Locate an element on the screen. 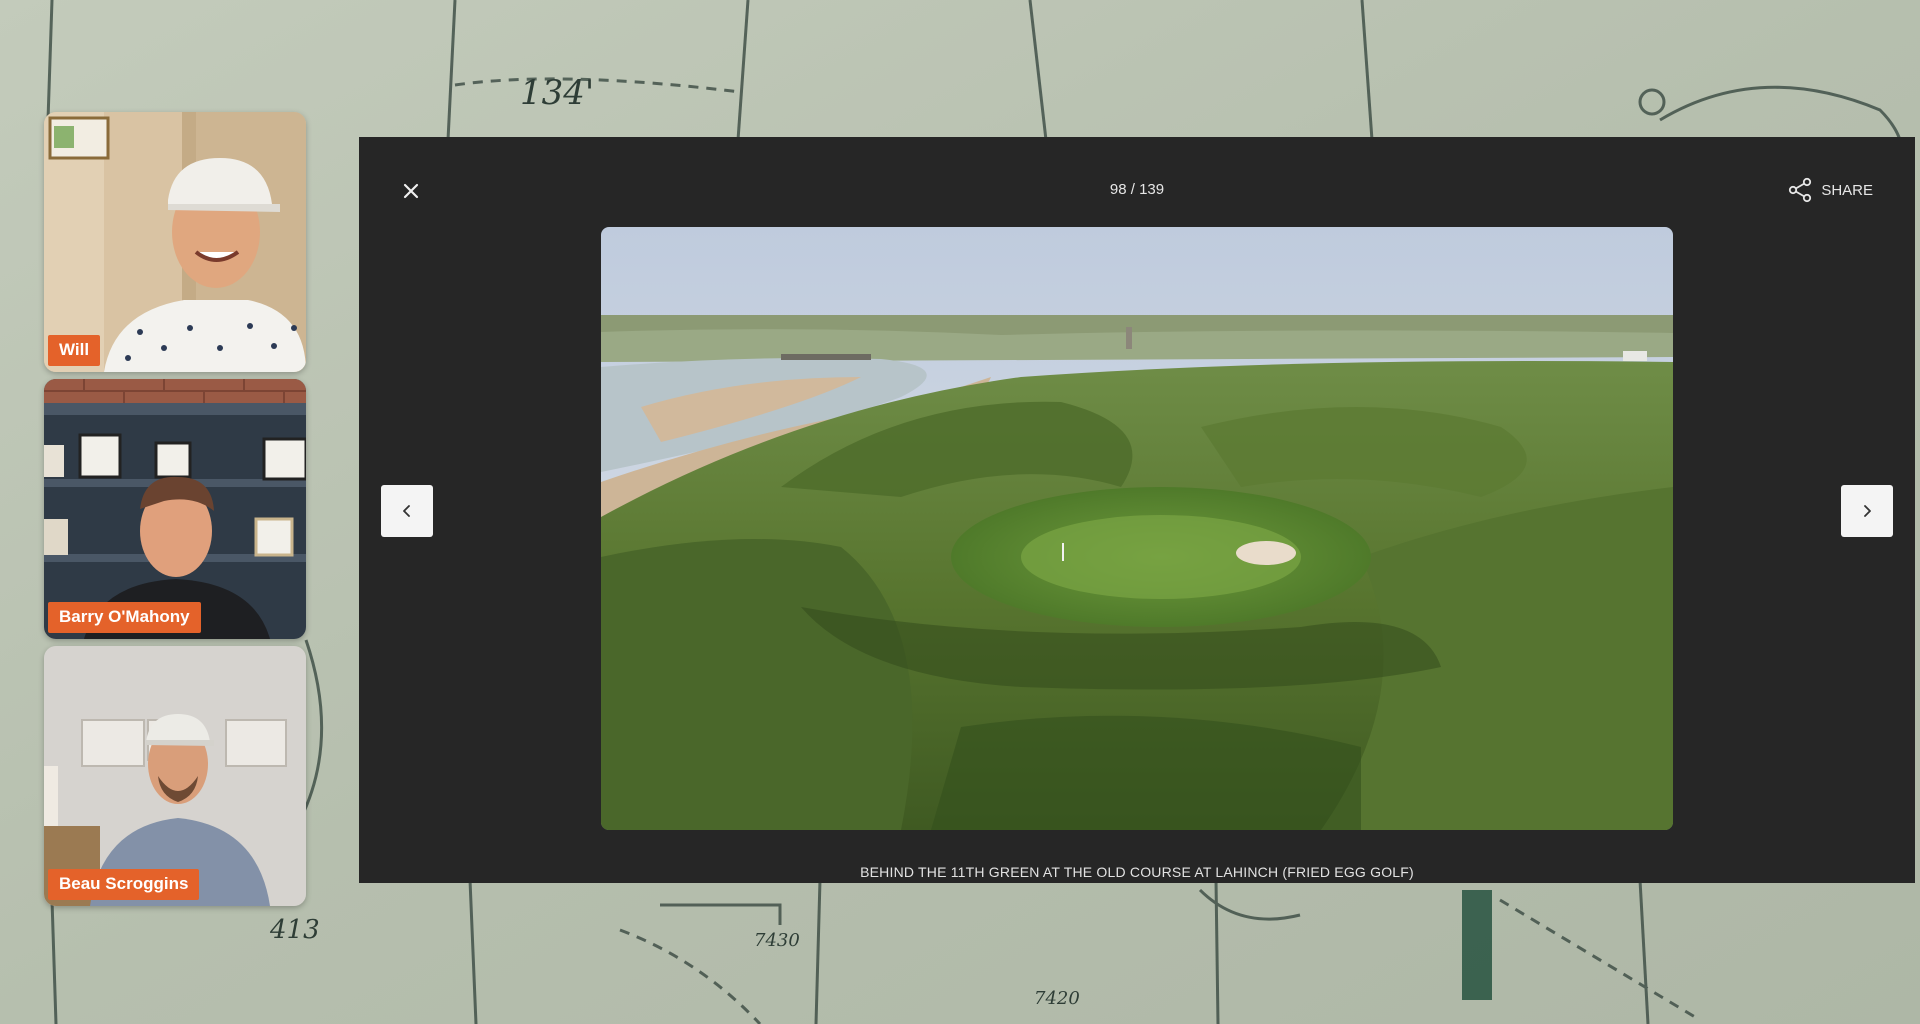 The image size is (1920, 1024). chevron-right-icon is located at coordinates (1867, 511).